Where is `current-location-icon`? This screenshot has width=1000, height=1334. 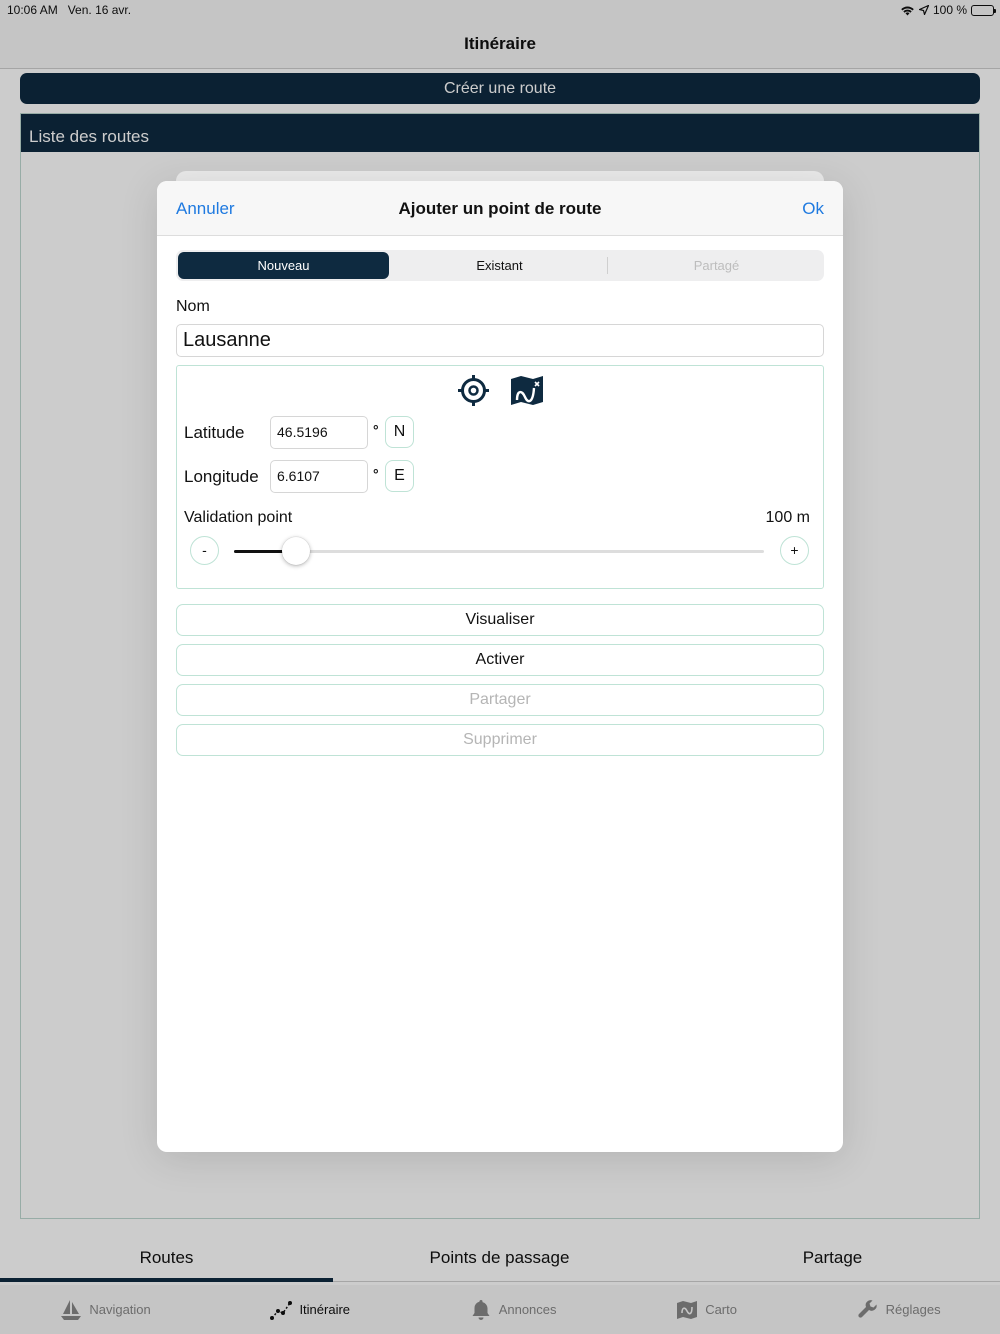 current-location-icon is located at coordinates (473, 390).